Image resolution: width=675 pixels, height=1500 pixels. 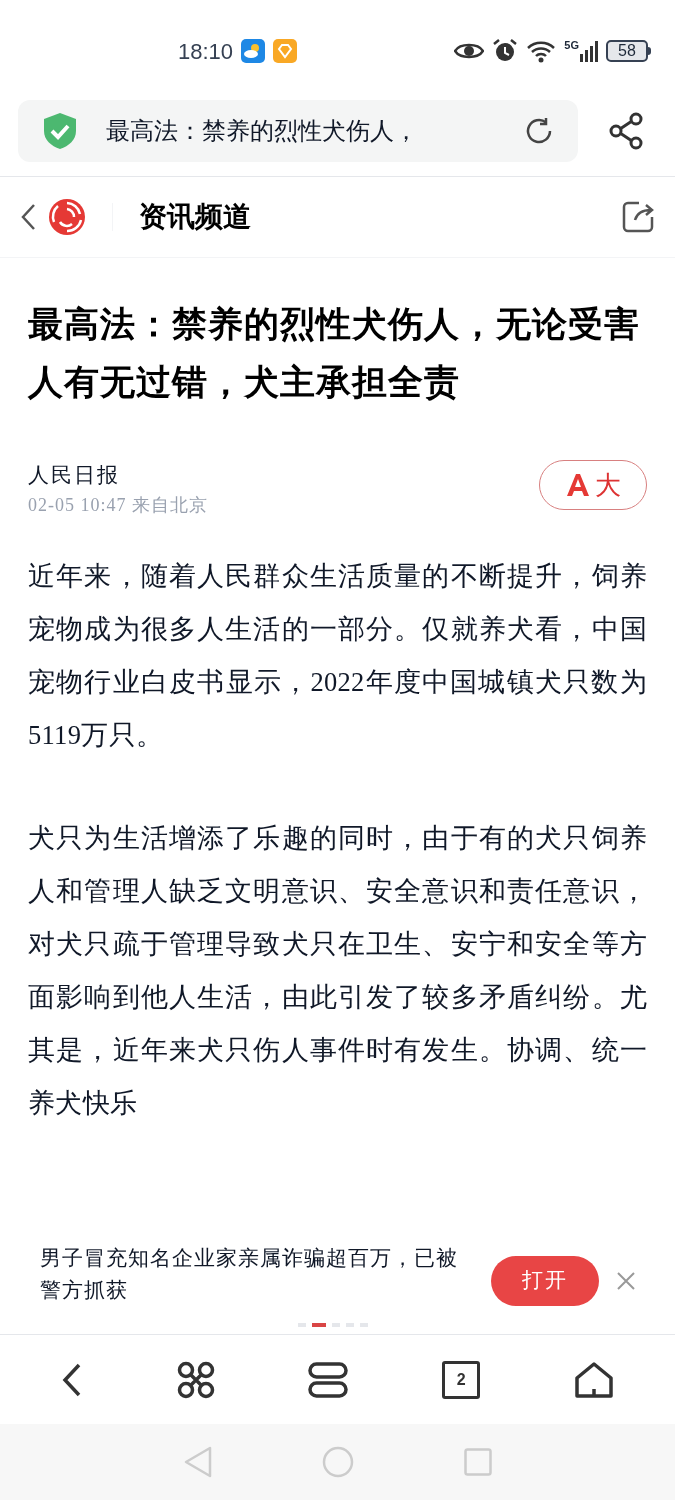 I want to click on font-size-button: 大, so click(x=593, y=485).